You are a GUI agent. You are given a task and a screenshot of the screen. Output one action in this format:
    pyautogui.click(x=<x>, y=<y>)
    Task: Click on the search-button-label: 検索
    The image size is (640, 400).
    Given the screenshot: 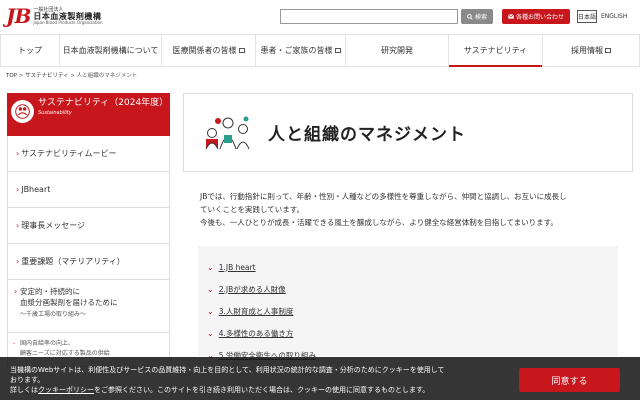 What is the action you would take?
    pyautogui.click(x=480, y=17)
    